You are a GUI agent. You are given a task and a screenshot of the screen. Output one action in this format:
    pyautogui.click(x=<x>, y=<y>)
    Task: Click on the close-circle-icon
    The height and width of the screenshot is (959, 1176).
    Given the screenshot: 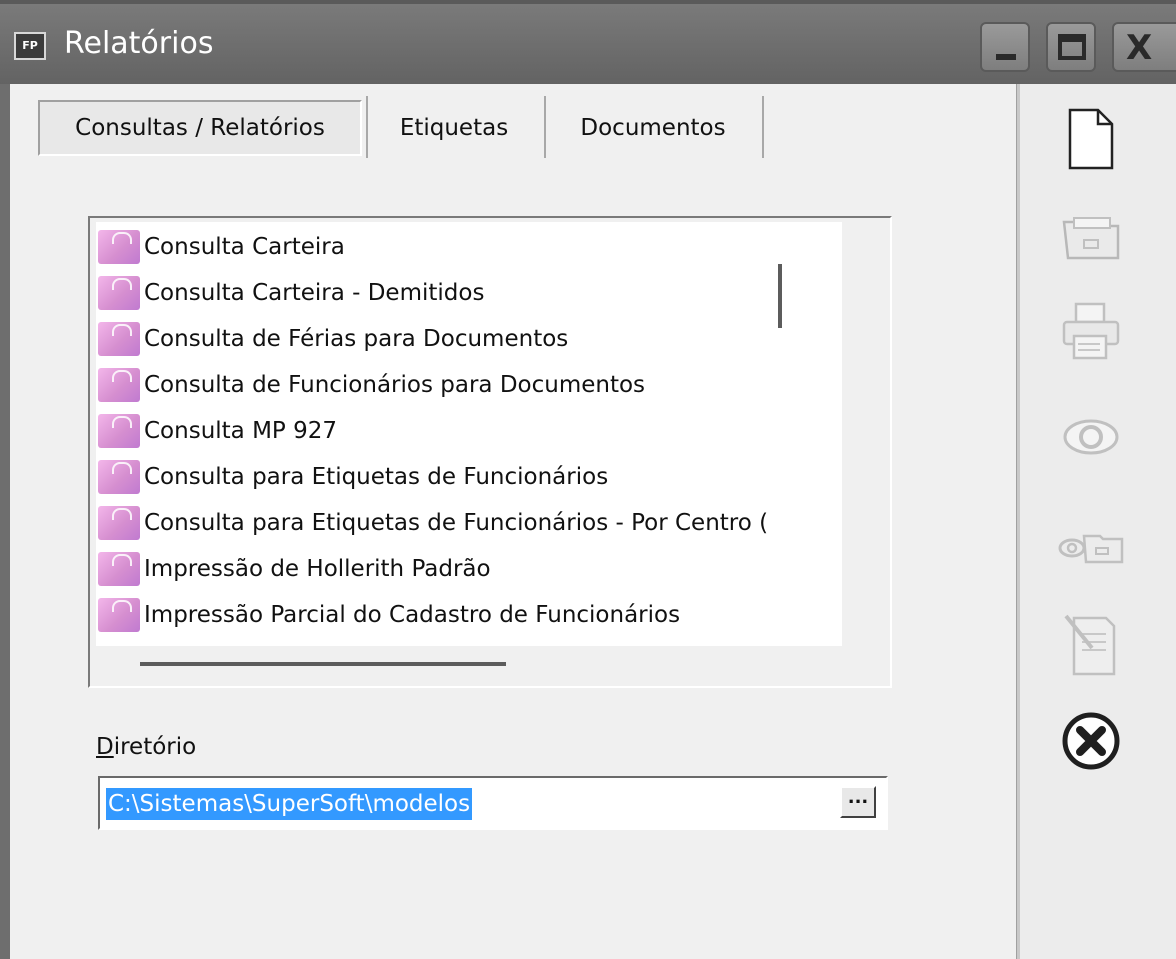 What is the action you would take?
    pyautogui.click(x=1091, y=741)
    